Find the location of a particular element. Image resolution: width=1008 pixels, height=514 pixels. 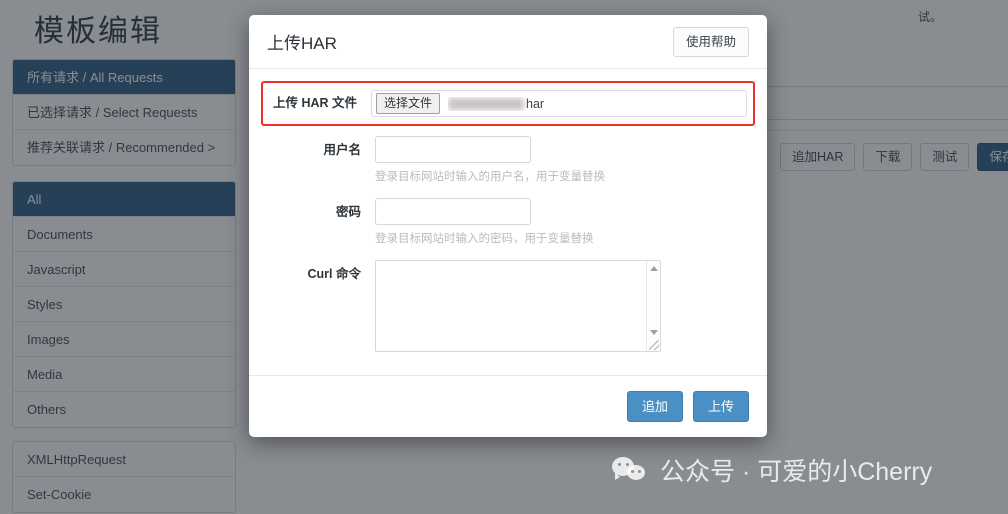

file-extension-text: har is located at coordinates (535, 103).